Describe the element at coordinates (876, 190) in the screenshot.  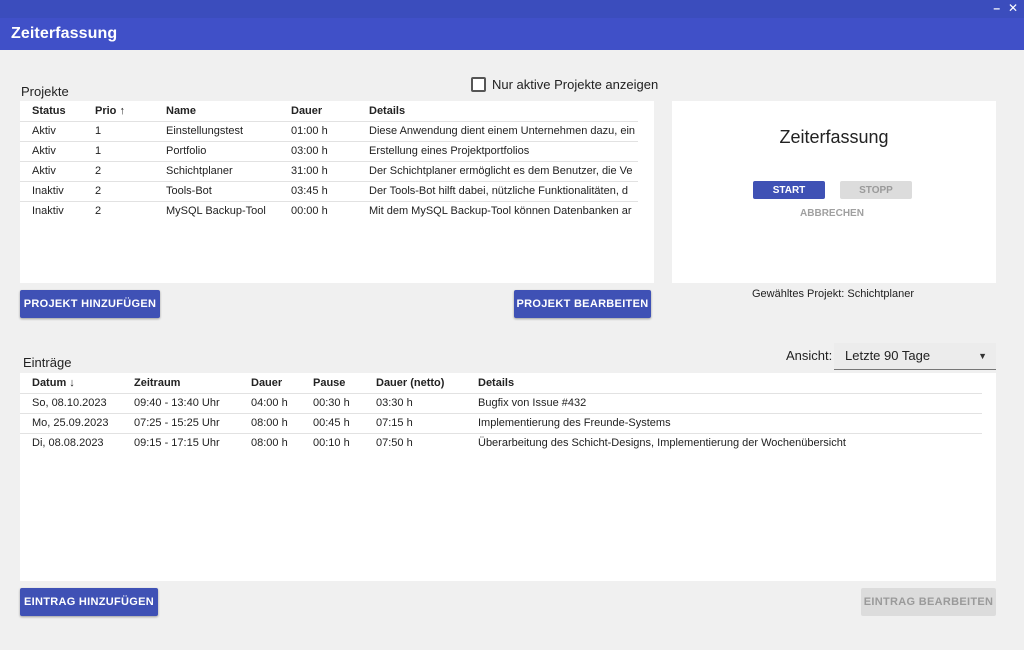
I see `stop-button: STOPP` at that location.